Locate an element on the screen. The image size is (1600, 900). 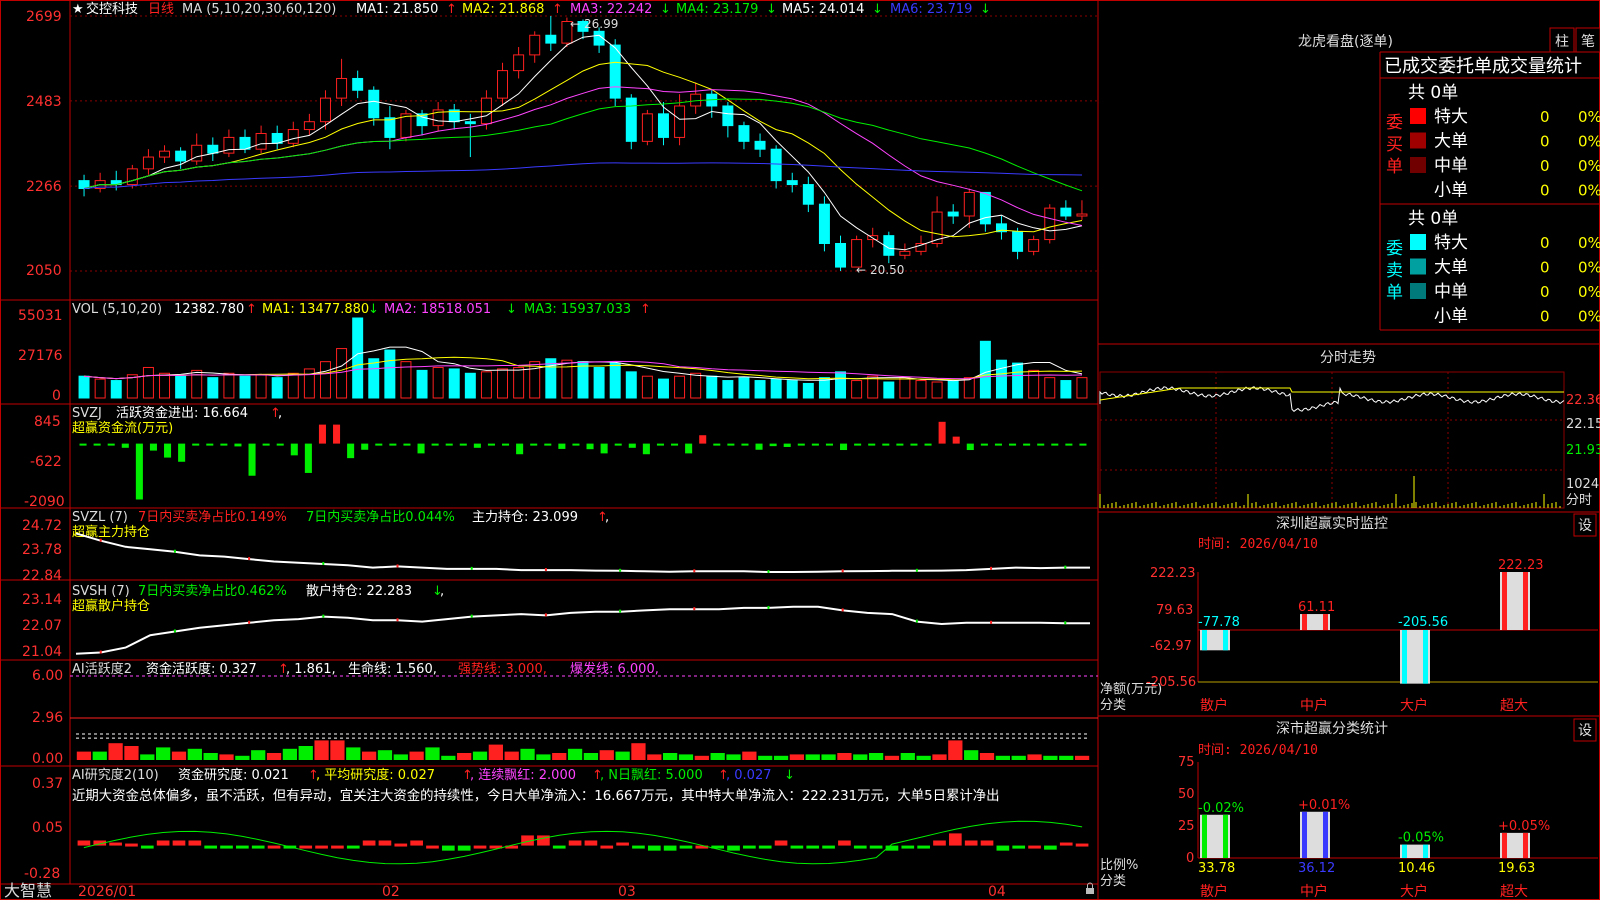
sz-bar-label: 222.23 is located at coordinates (1521, 565).